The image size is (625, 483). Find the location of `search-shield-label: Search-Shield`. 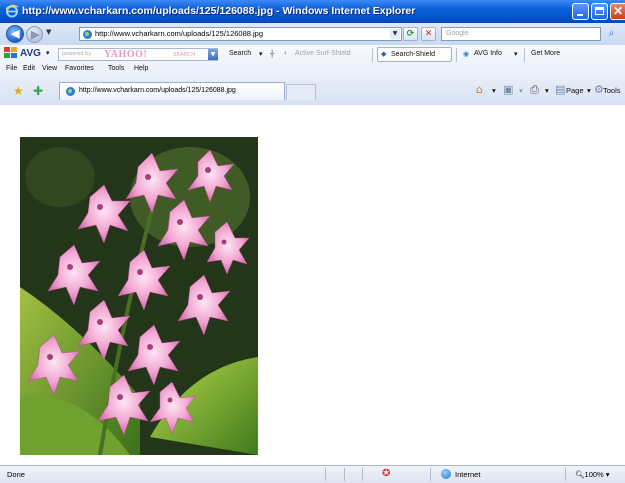

search-shield-label: Search-Shield is located at coordinates (413, 54).